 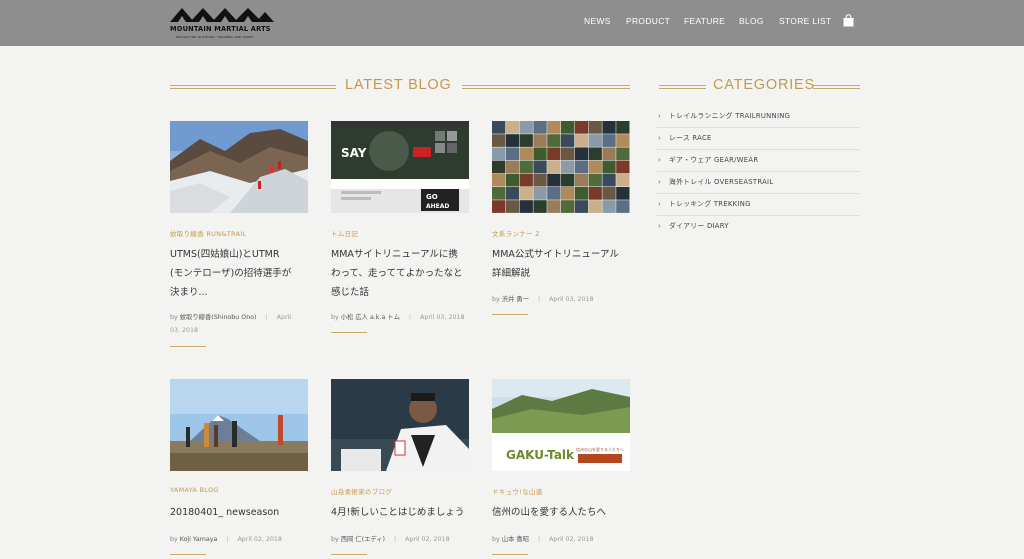 What do you see at coordinates (194, 490) in the screenshot?
I see `post-category: YAMAYA BLOG` at bounding box center [194, 490].